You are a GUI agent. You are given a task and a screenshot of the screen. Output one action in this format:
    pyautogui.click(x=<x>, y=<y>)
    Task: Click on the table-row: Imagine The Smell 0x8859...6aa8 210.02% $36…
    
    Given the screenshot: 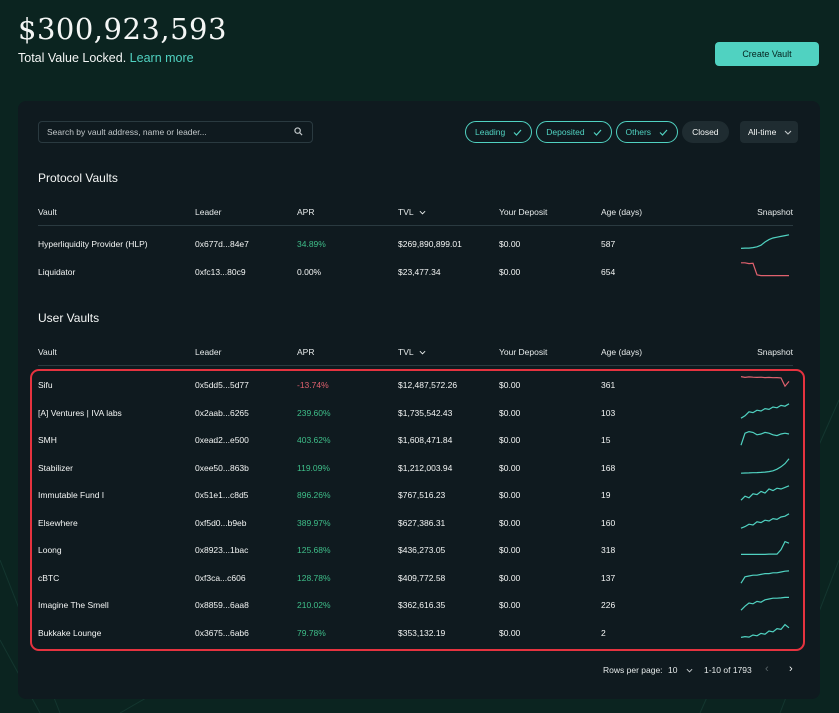 What is the action you would take?
    pyautogui.click(x=415, y=604)
    